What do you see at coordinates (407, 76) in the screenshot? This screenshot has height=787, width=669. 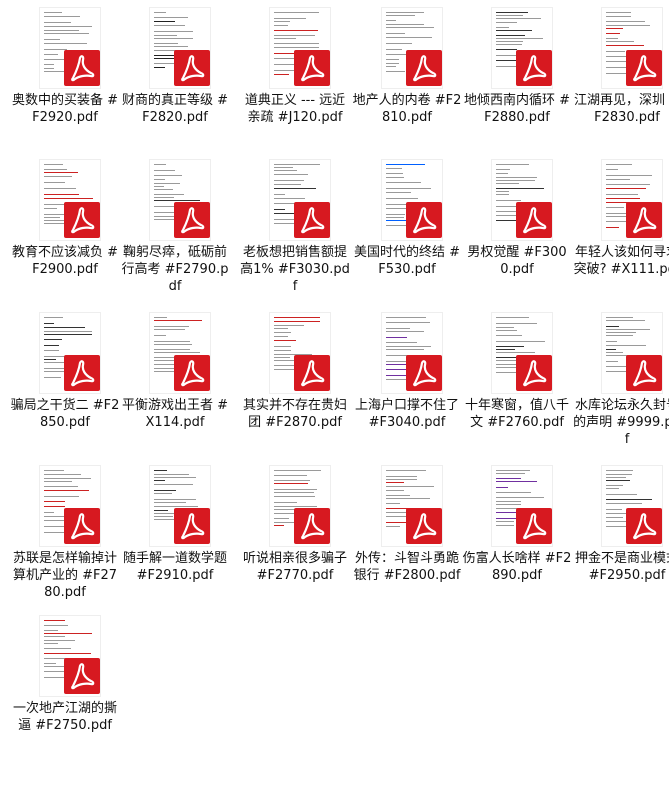 I see `file-item: 地产人的内卷 #F2810.pdf` at bounding box center [407, 76].